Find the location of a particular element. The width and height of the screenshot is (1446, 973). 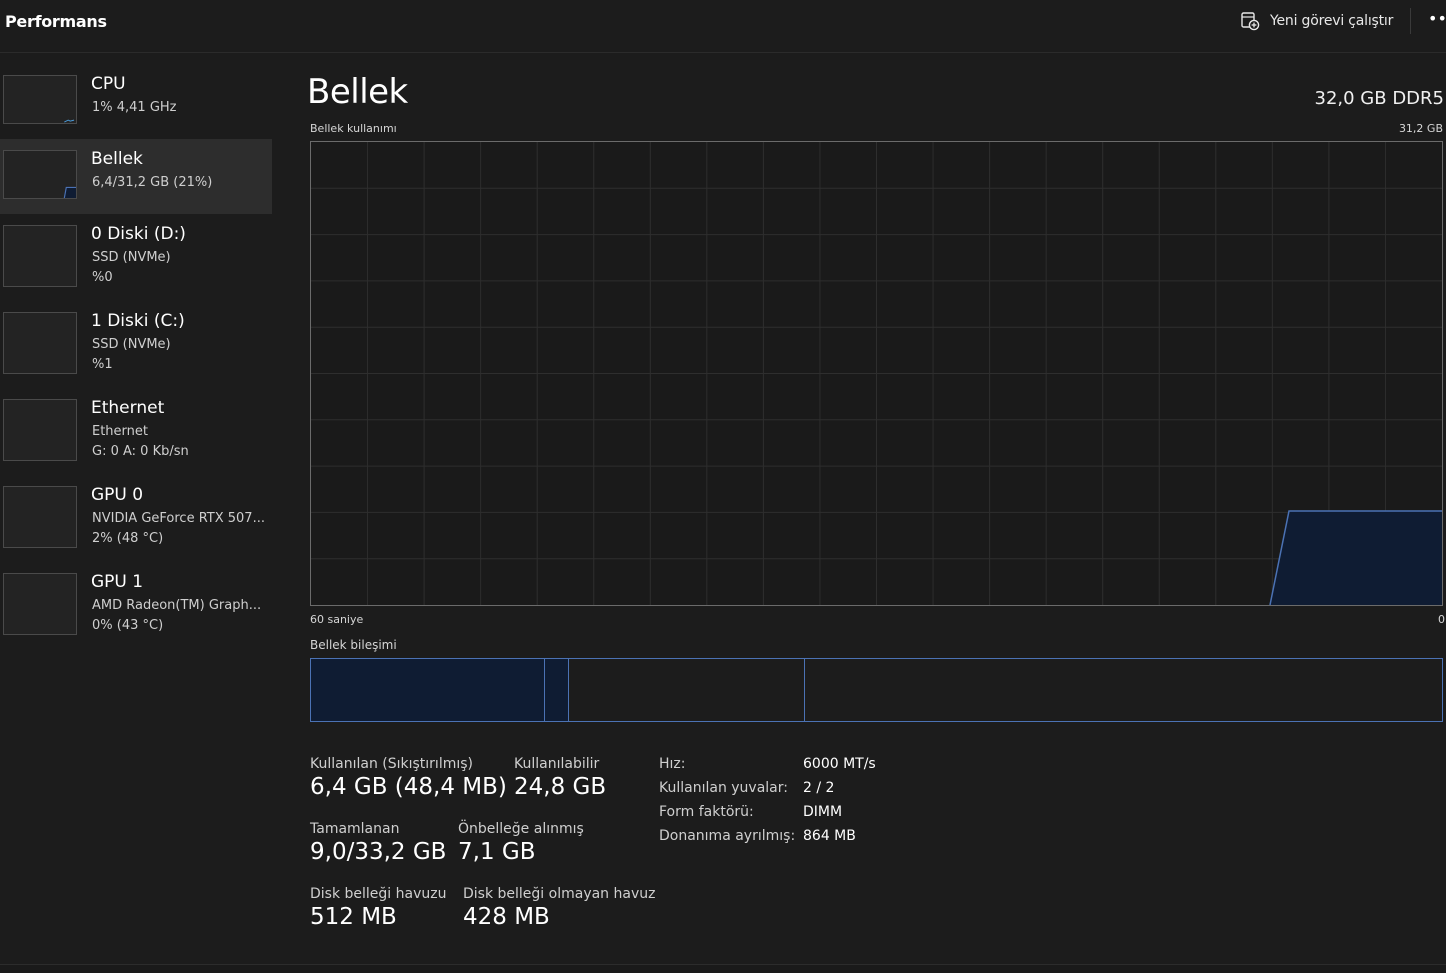

new-task-button: Yeni görevi çalıştır is located at coordinates (1316, 21).